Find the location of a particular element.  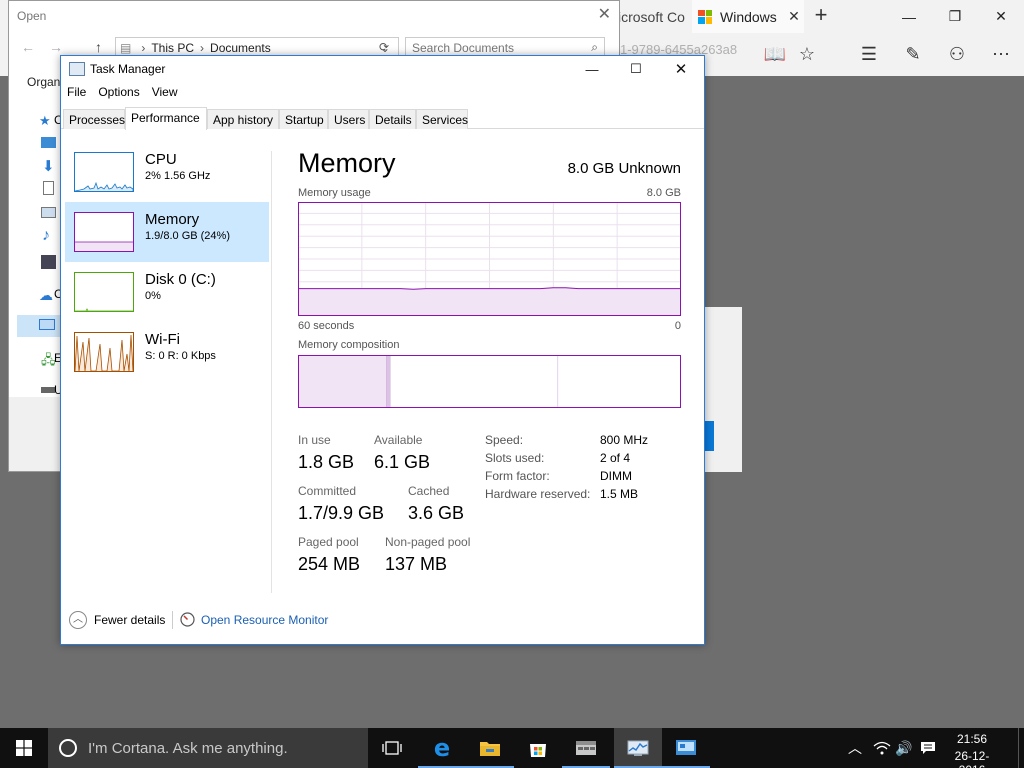

browser-tab-microsoft: icrosoft Co is located at coordinates (652, 16).